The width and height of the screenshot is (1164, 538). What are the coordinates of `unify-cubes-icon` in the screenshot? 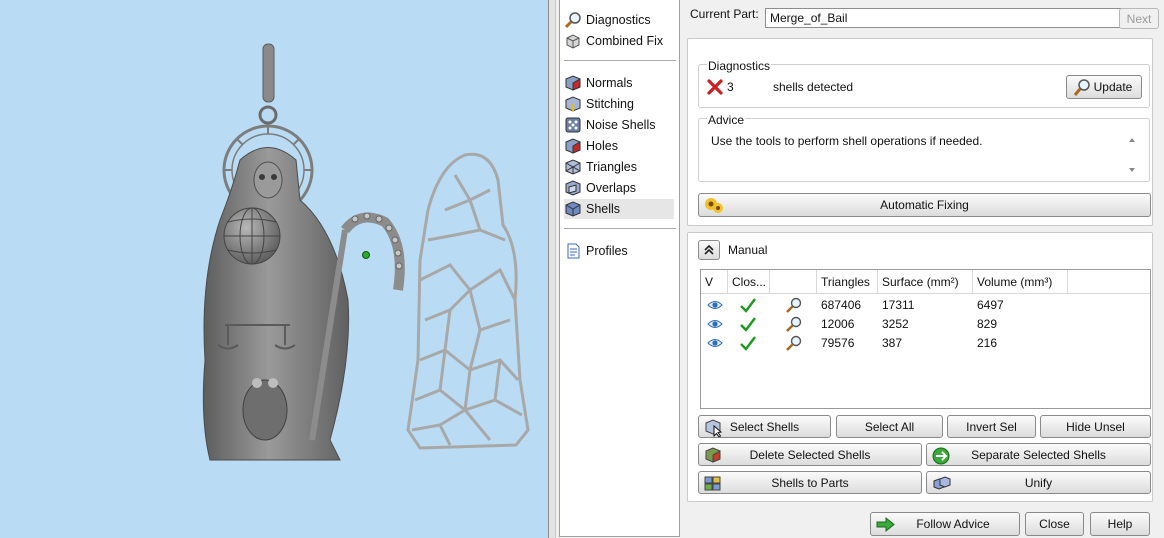 It's located at (942, 483).